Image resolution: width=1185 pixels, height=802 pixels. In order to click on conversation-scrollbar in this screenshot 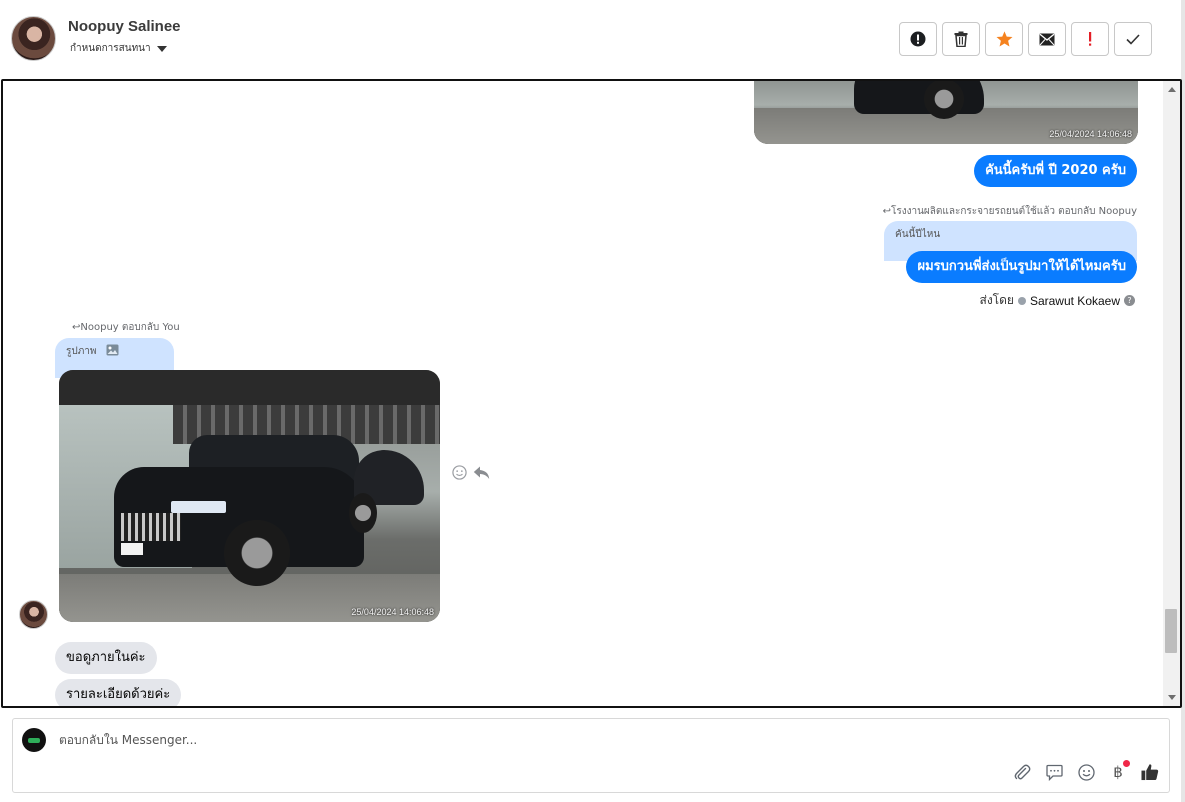, I will do `click(1171, 393)`.